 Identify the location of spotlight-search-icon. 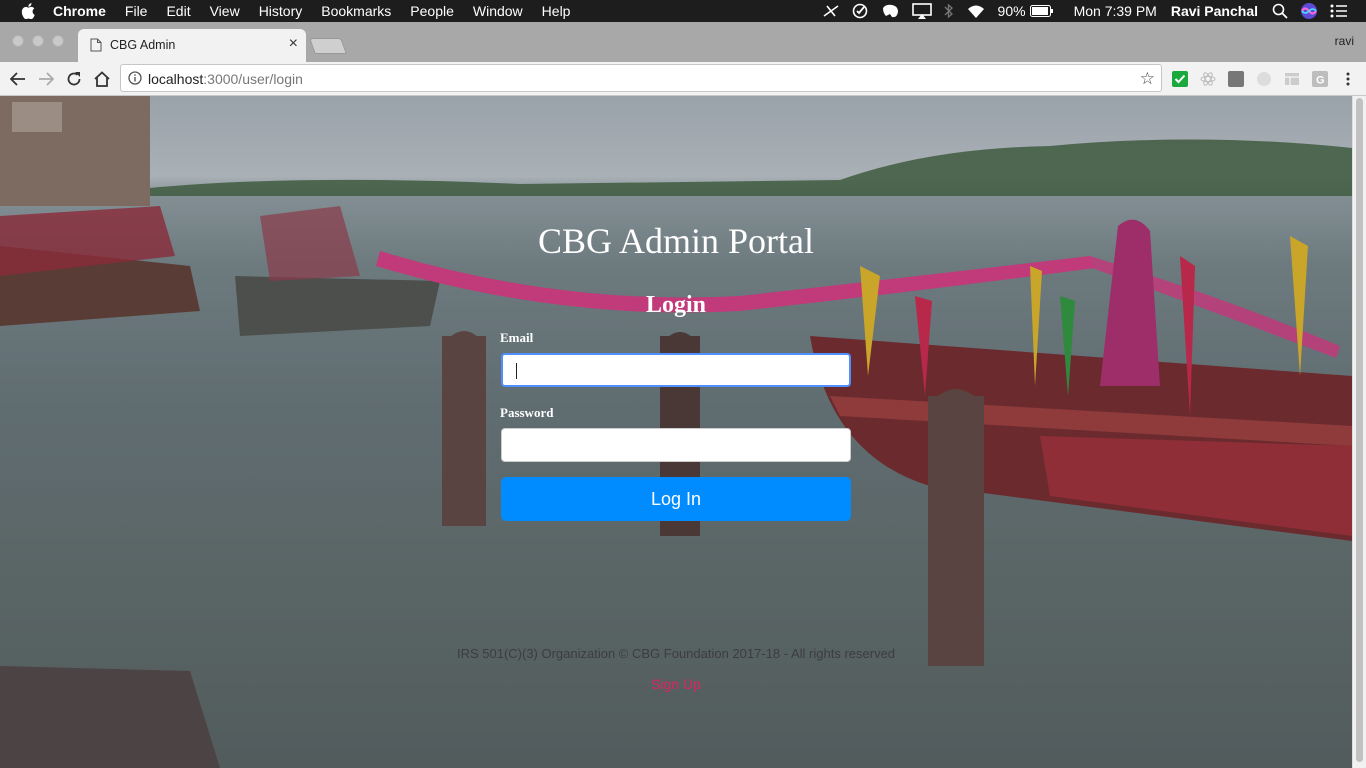
(1280, 11).